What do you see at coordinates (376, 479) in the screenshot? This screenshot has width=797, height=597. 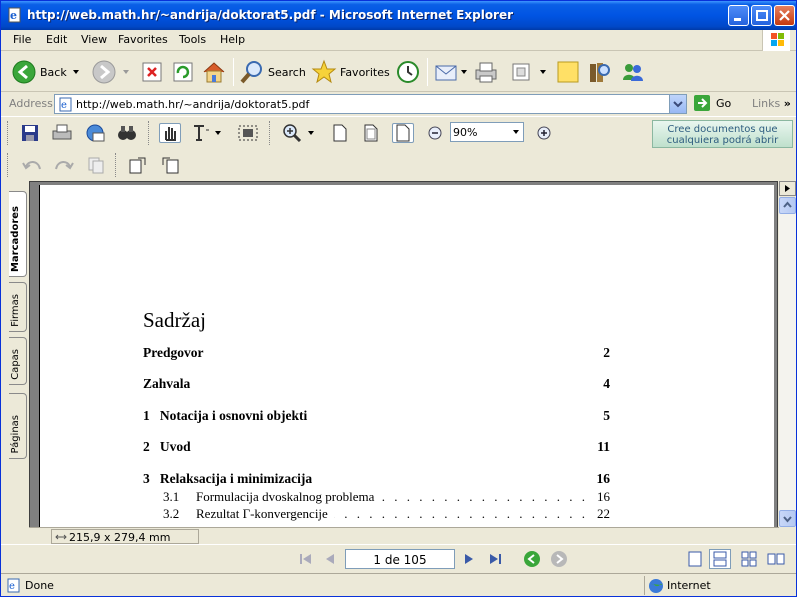 I see `toc-entry: 3 Relaksacija i minimizacija 16` at bounding box center [376, 479].